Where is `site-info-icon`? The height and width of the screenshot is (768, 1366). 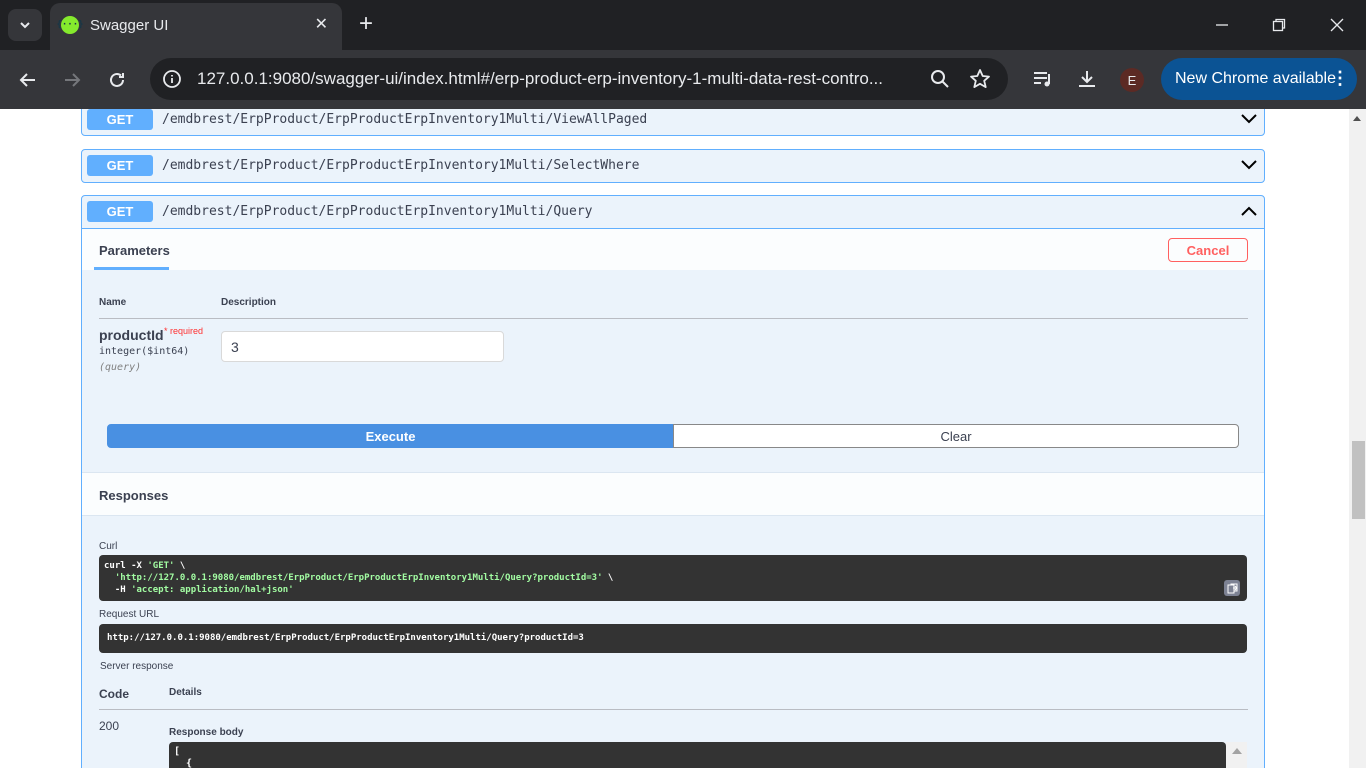
site-info-icon is located at coordinates (172, 79).